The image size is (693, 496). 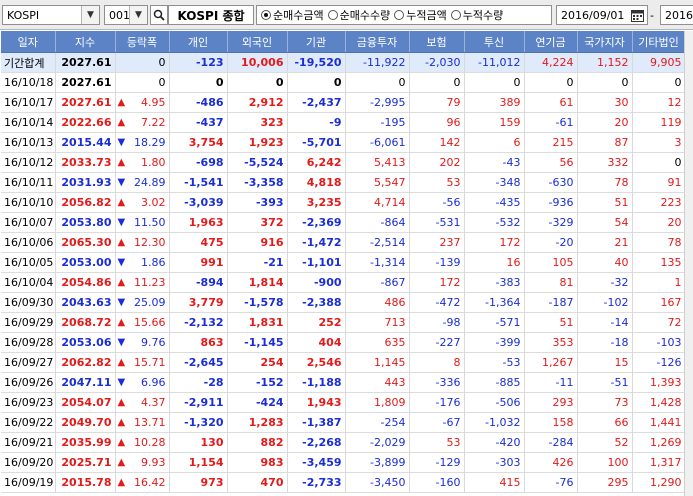 What do you see at coordinates (198, 242) in the screenshot?
I see `value-cell: 475` at bounding box center [198, 242].